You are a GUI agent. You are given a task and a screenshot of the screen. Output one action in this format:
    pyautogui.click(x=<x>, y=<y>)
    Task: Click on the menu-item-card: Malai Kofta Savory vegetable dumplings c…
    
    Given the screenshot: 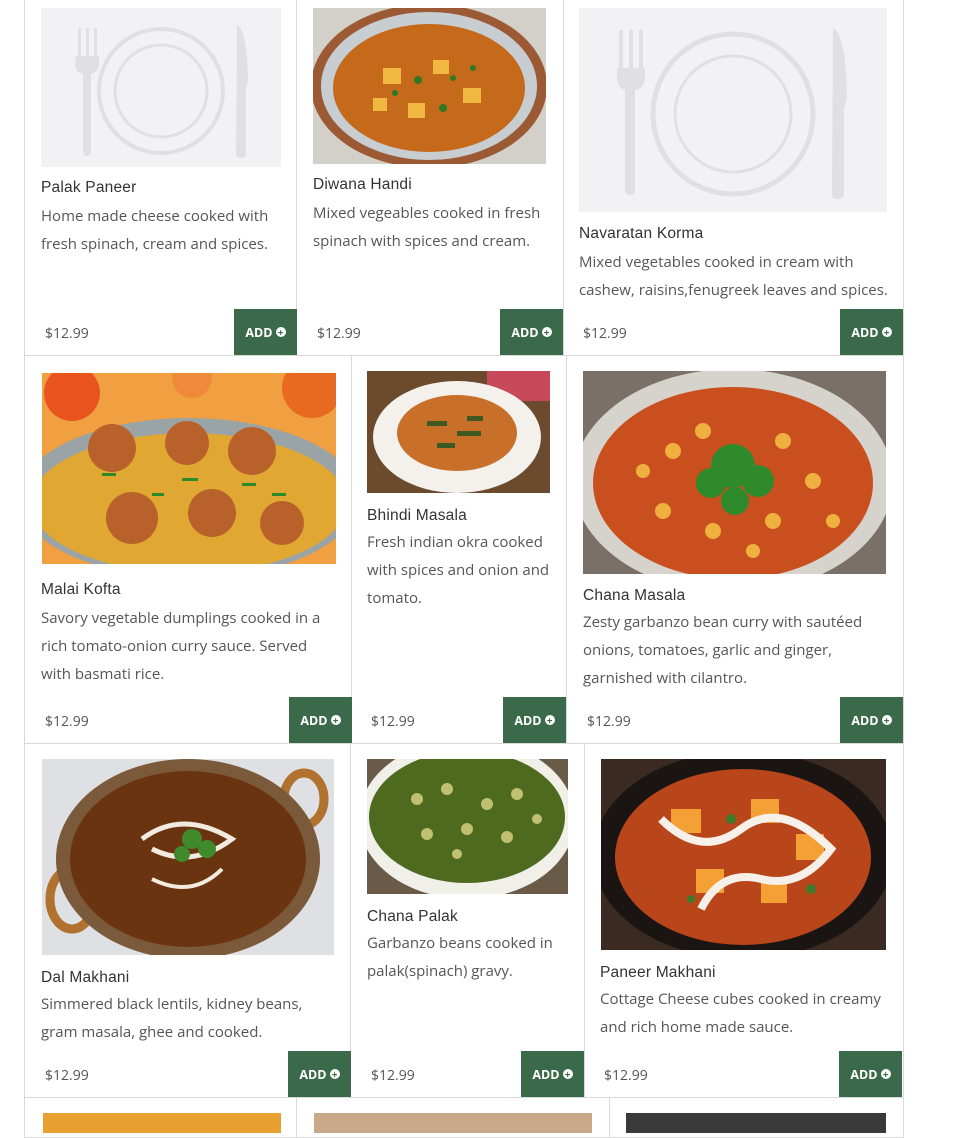 What is the action you would take?
    pyautogui.click(x=188, y=550)
    